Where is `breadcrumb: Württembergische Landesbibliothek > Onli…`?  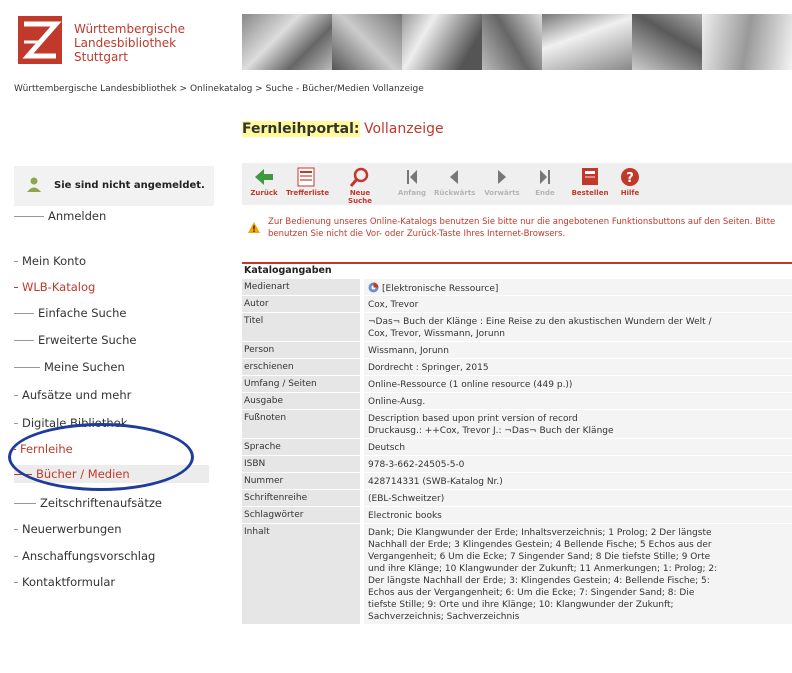
breadcrumb: Württembergische Landesbibliothek > Onli… is located at coordinates (219, 89).